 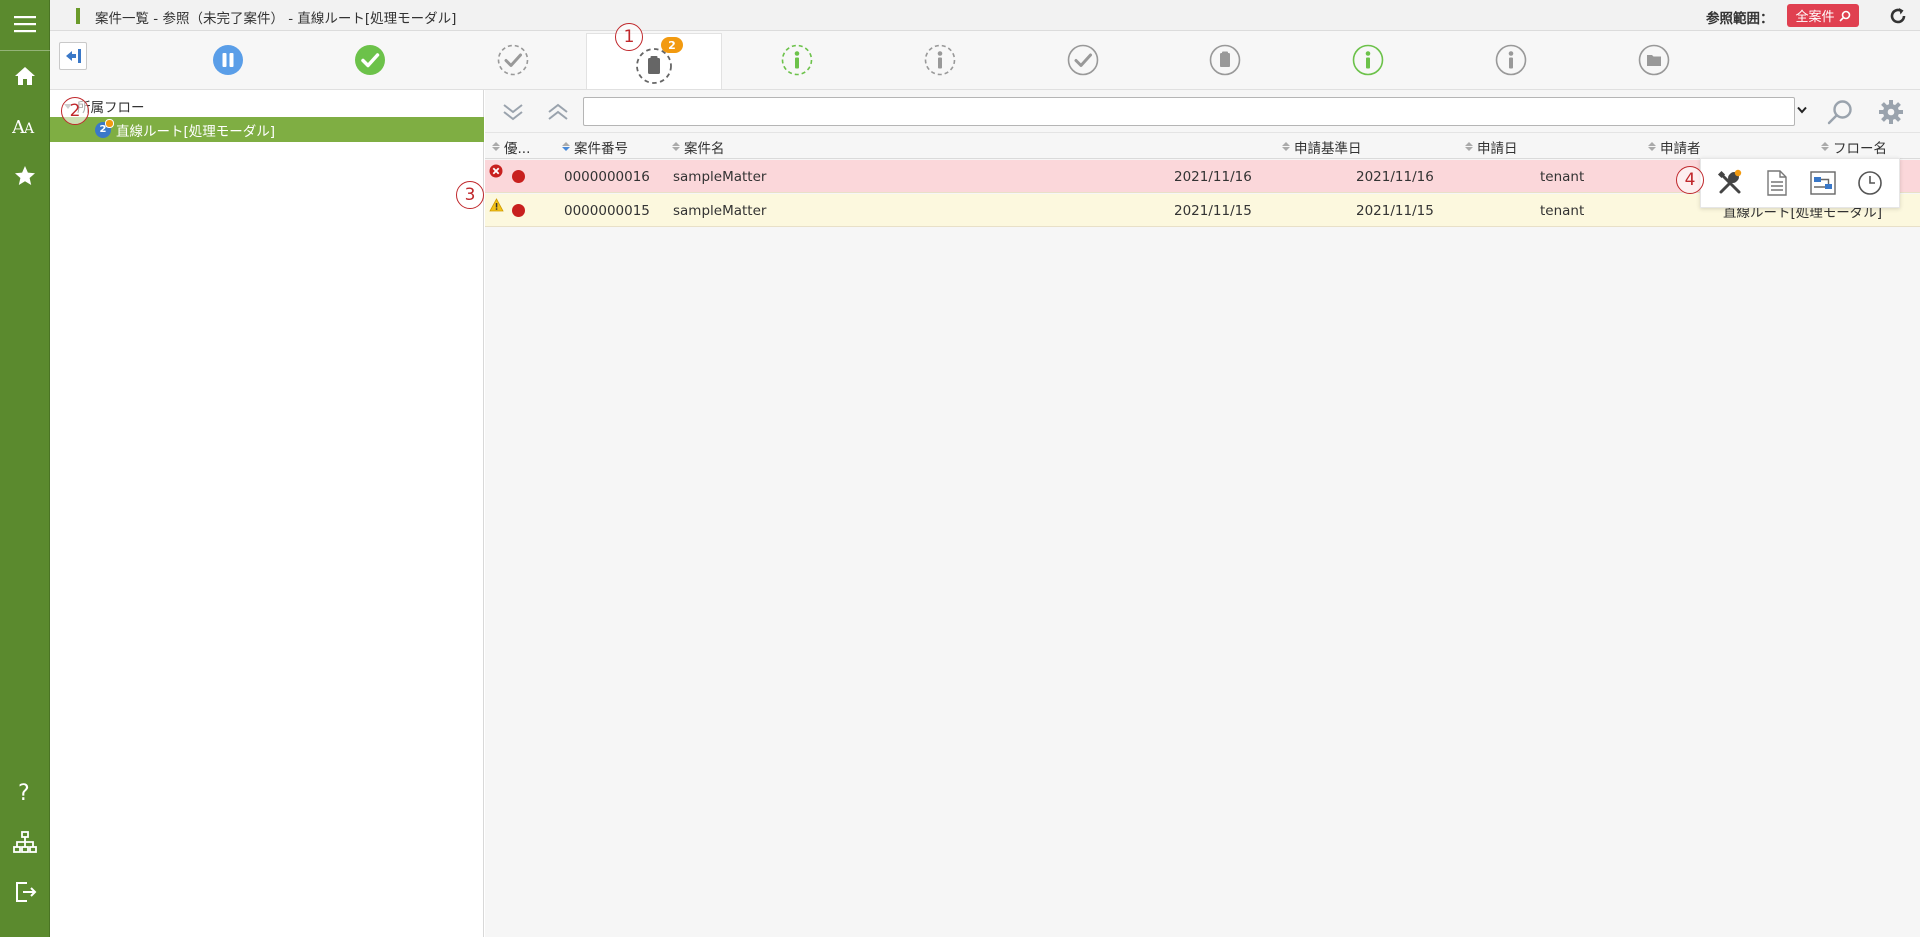 I want to click on processing-gray-status-icon, so click(x=1225, y=60).